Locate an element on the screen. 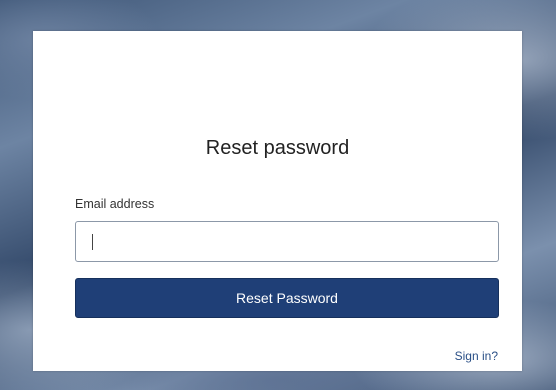  email-field is located at coordinates (287, 241).